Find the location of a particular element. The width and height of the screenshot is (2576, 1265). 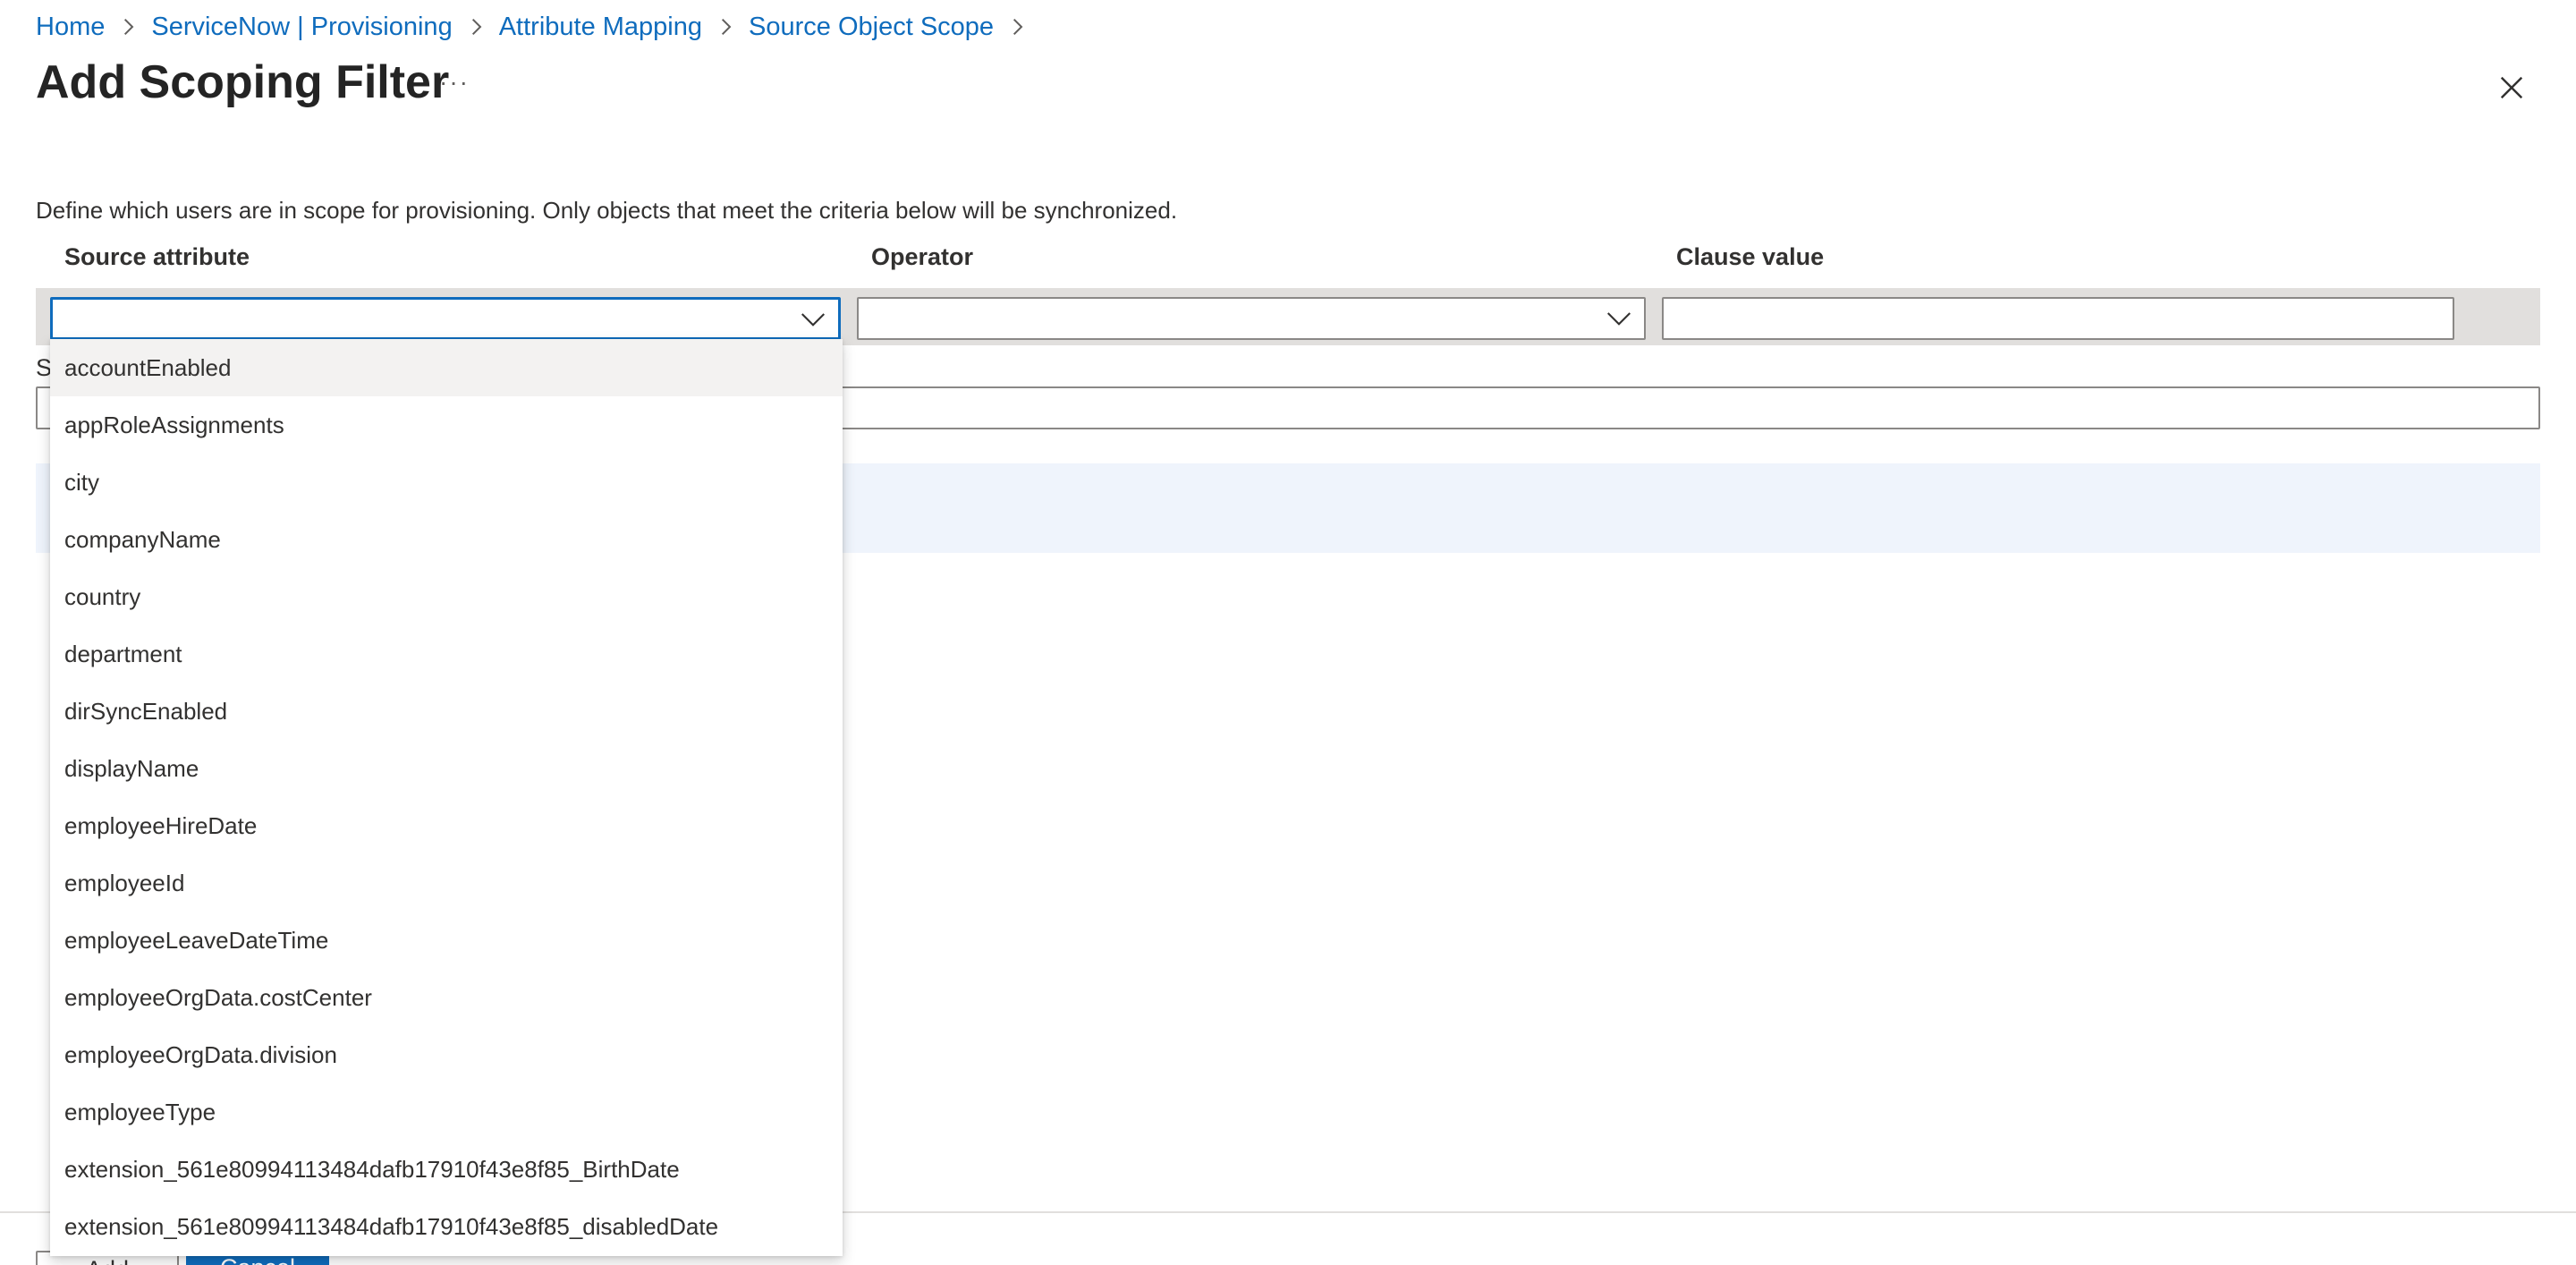

more-options-button: ··· is located at coordinates (454, 82).